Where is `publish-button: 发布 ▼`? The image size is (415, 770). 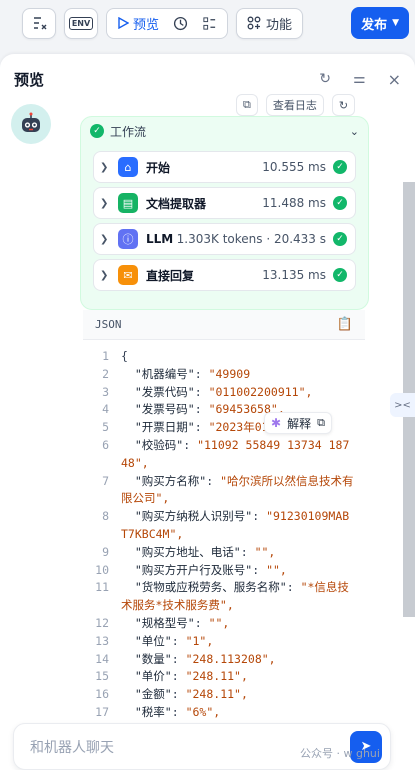
publish-button: 发布 ▼ is located at coordinates (380, 23).